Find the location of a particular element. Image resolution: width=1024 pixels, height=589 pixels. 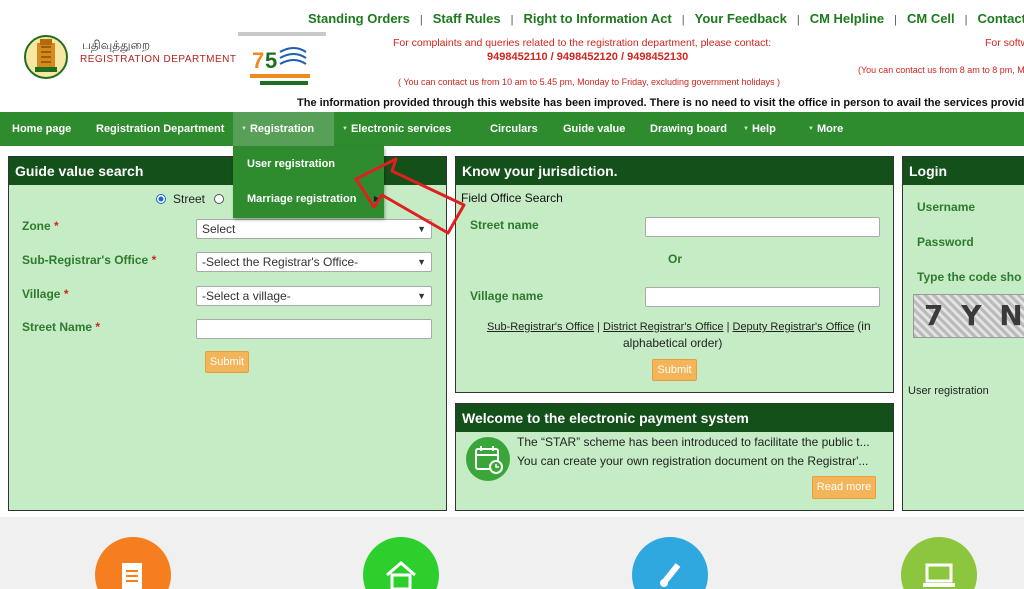

document-service-icon is located at coordinates (133, 563).